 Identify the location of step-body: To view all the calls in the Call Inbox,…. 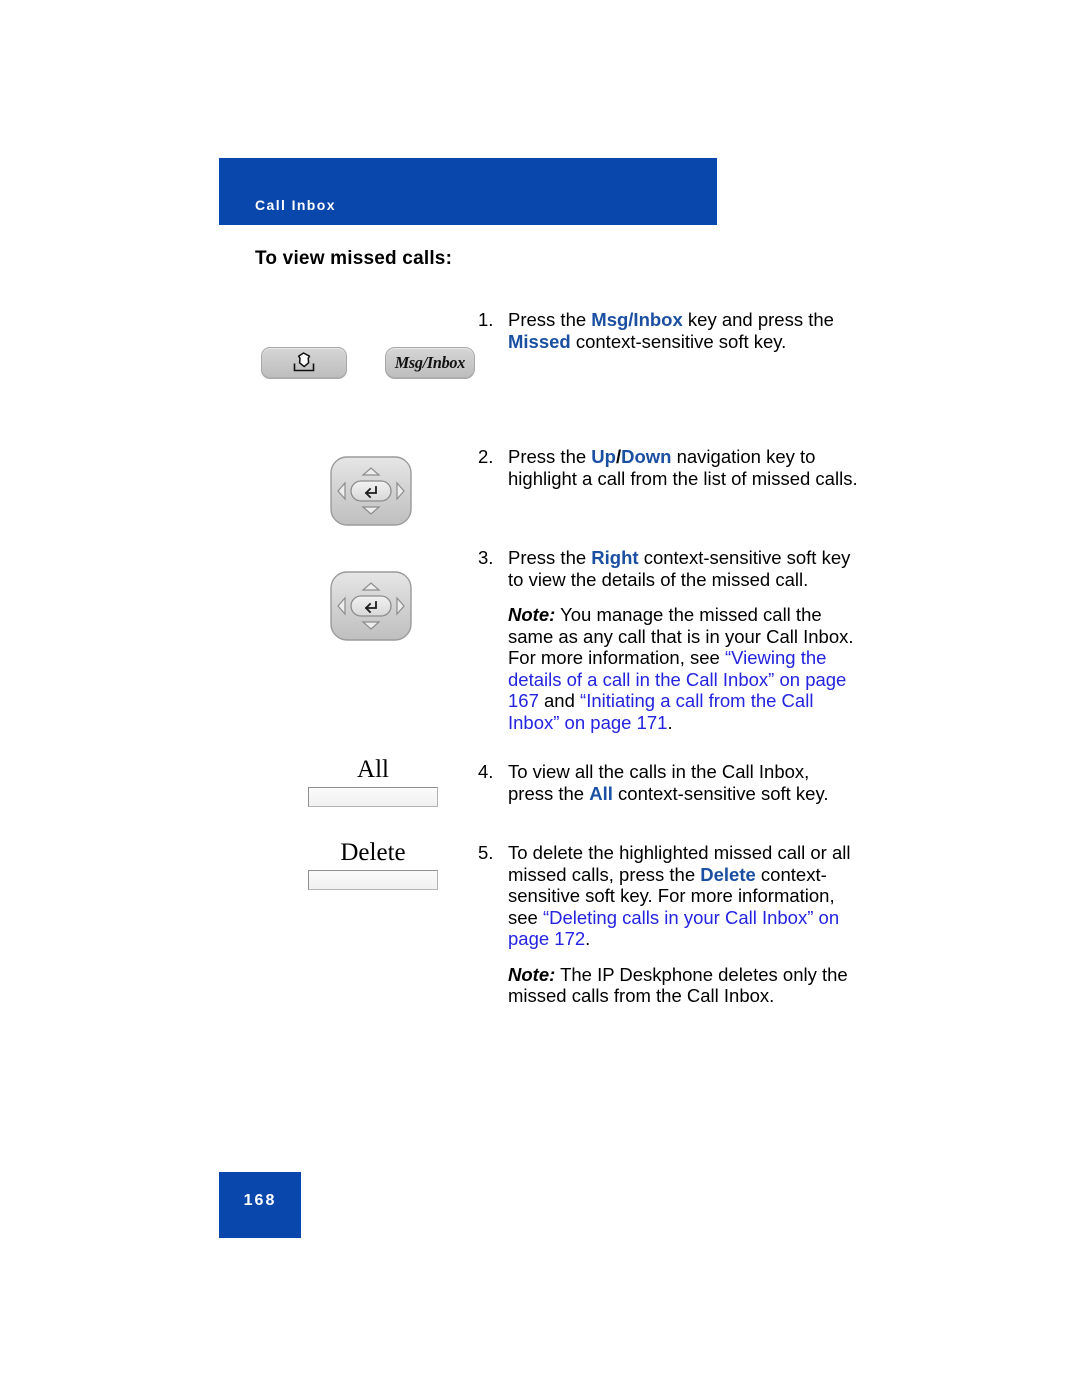
(683, 782).